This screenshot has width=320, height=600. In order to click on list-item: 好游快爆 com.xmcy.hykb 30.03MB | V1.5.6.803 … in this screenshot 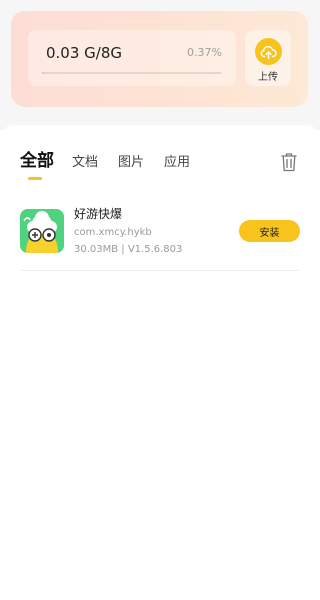, I will do `click(160, 238)`.